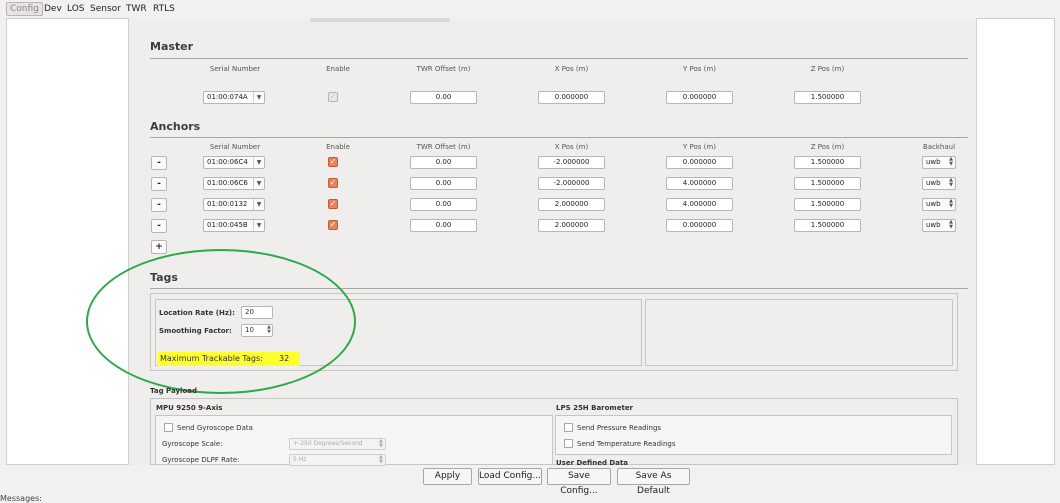 This screenshot has width=1060, height=503. What do you see at coordinates (164, 9) in the screenshot?
I see `tab-rtls: RTLS` at bounding box center [164, 9].